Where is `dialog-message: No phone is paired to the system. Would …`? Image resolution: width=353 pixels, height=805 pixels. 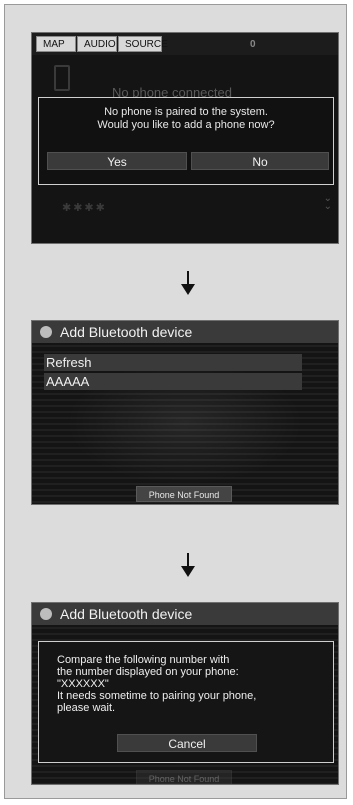
dialog-message: No phone is paired to the system. Would … is located at coordinates (186, 119).